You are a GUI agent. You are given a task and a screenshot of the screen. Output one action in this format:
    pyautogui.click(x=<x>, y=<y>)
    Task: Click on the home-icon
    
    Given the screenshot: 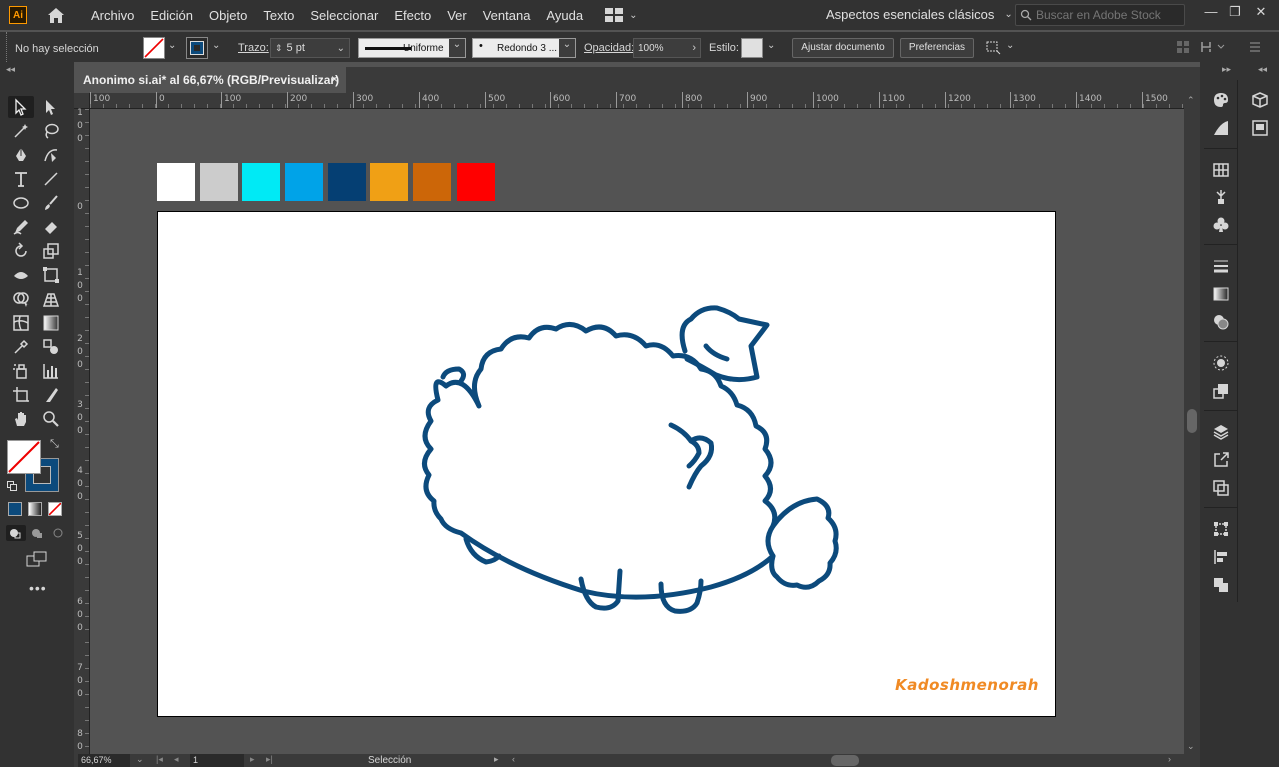 What is the action you would take?
    pyautogui.click(x=56, y=15)
    